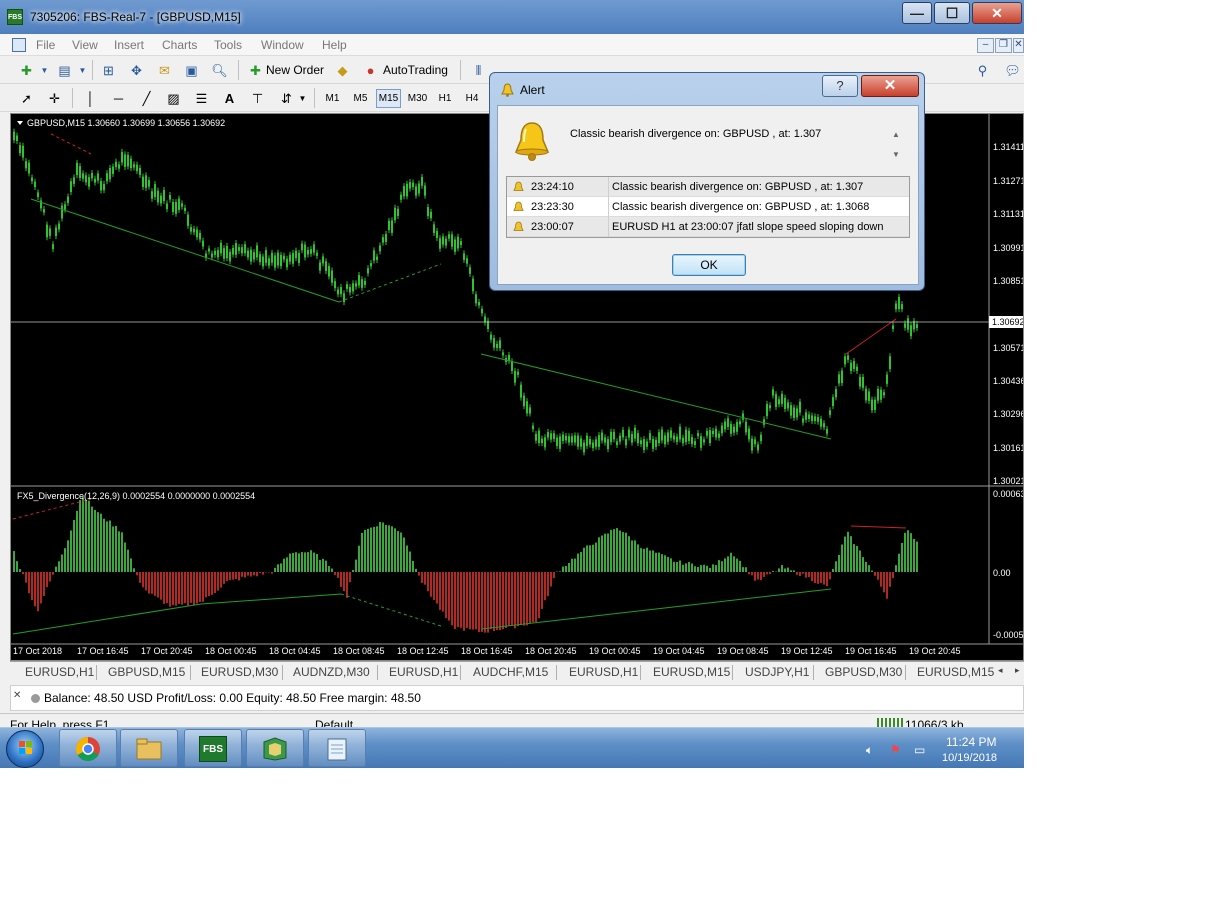 The image size is (1228, 920). Describe the element at coordinates (415, 70) in the screenshot. I see `autotrading-button: AutoTrading` at that location.